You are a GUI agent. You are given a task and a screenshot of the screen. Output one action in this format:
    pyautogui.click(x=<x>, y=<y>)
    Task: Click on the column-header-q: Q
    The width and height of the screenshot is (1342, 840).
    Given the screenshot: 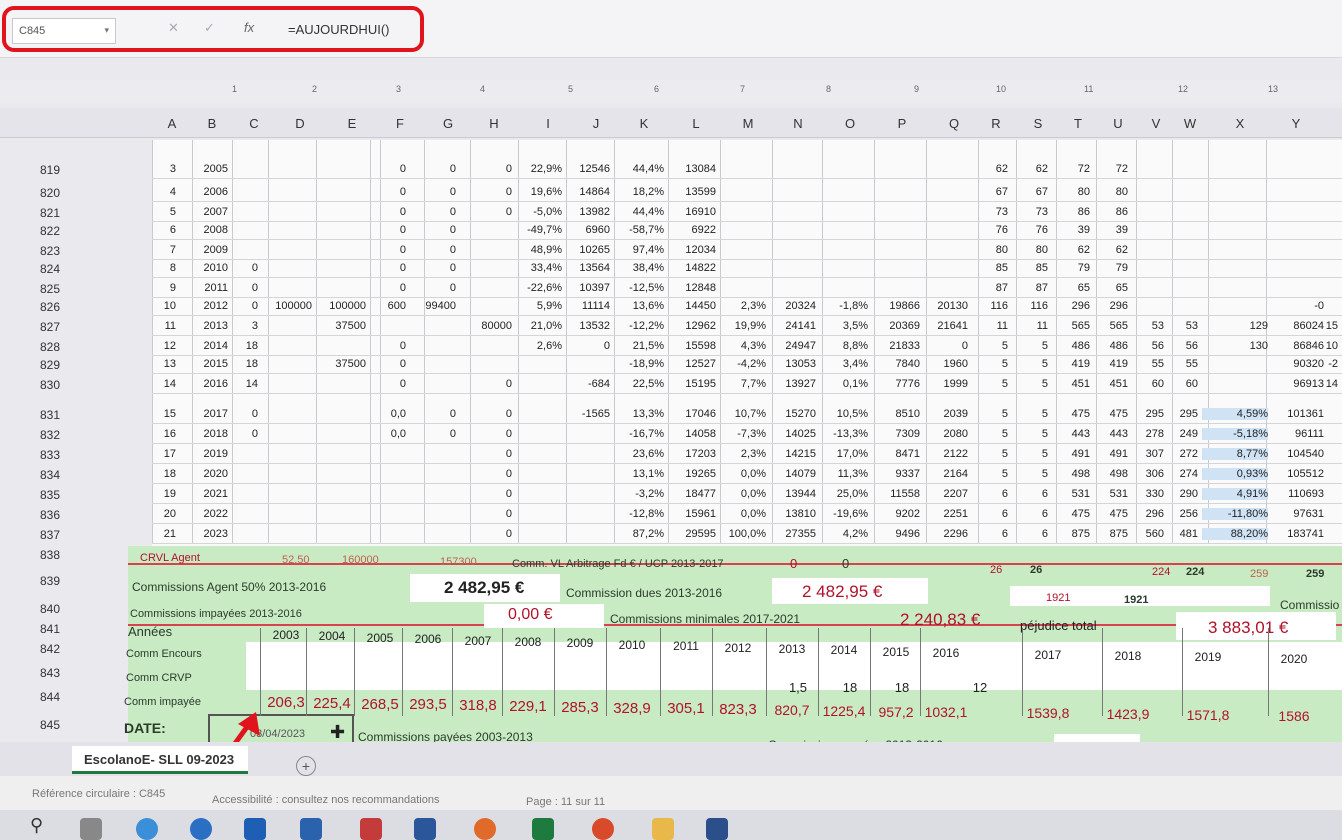 What is the action you would take?
    pyautogui.click(x=954, y=123)
    